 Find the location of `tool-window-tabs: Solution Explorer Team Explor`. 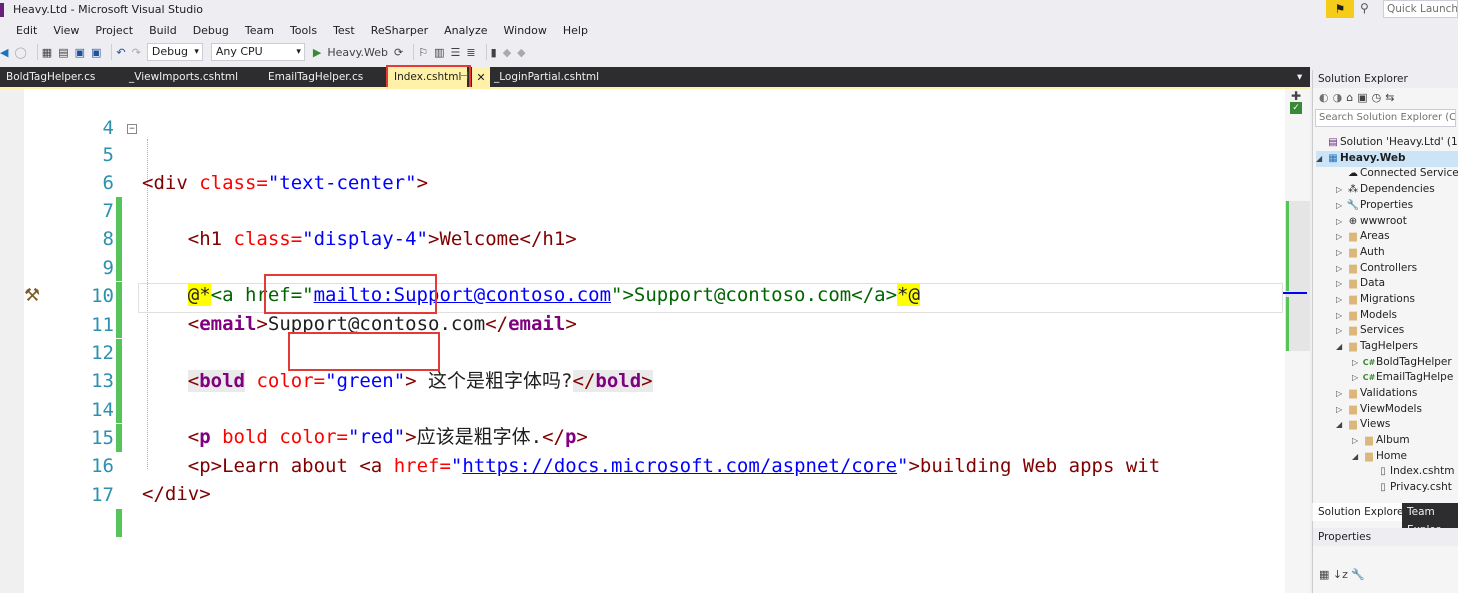

tool-window-tabs: Solution Explorer Team Explor is located at coordinates (1385, 521).